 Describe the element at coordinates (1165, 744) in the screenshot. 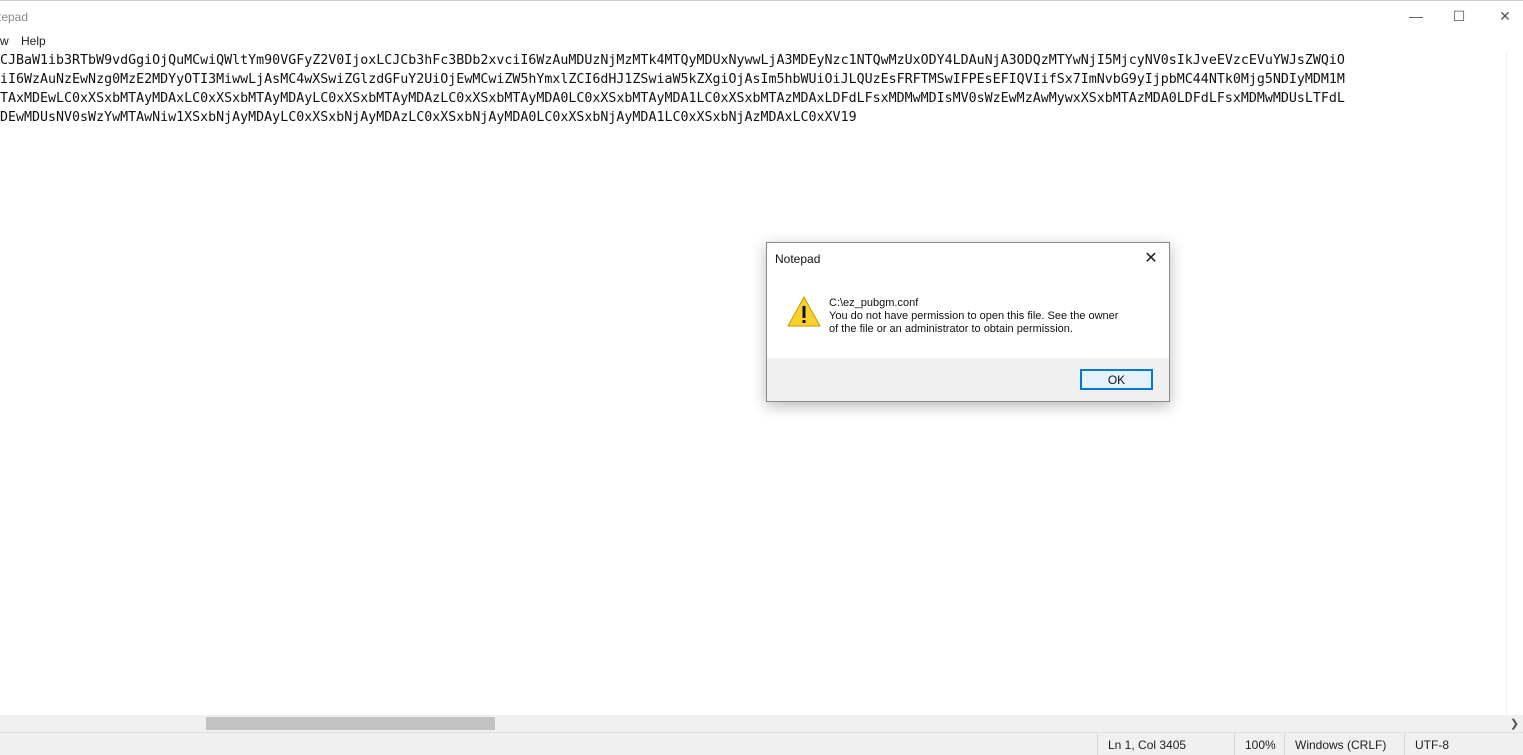

I see `status-cursor-position: Ln 1, Col 3405` at that location.